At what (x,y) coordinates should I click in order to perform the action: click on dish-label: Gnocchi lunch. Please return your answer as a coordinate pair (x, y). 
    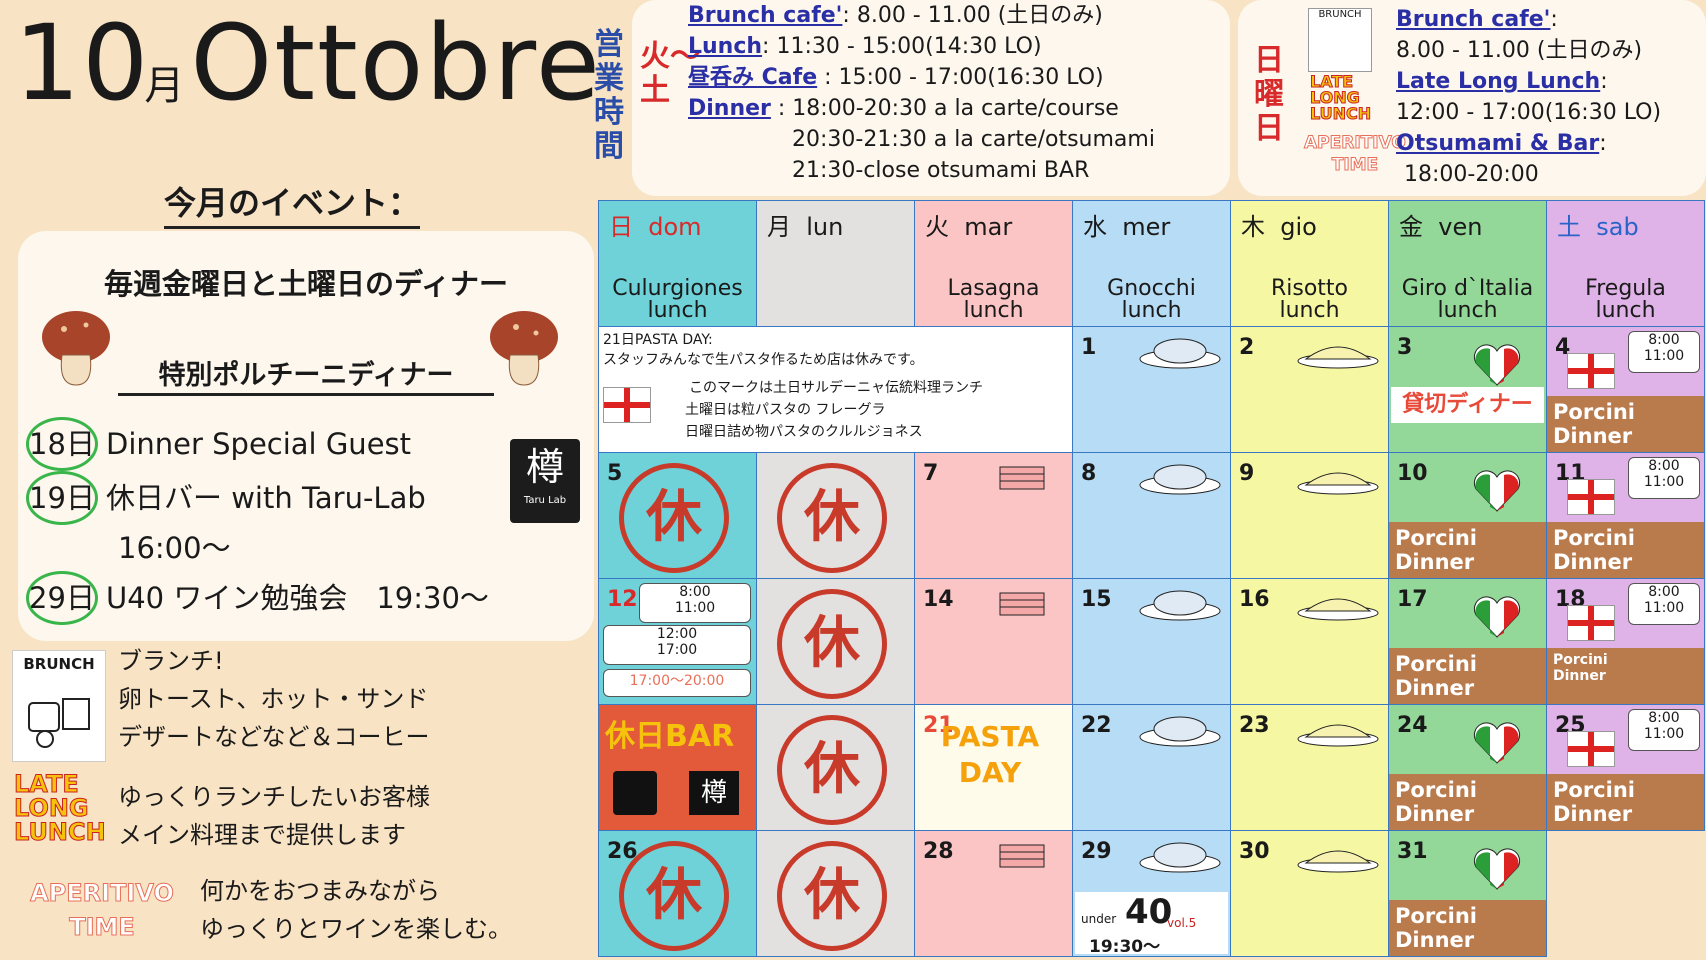
    Looking at the image, I should click on (1151, 299).